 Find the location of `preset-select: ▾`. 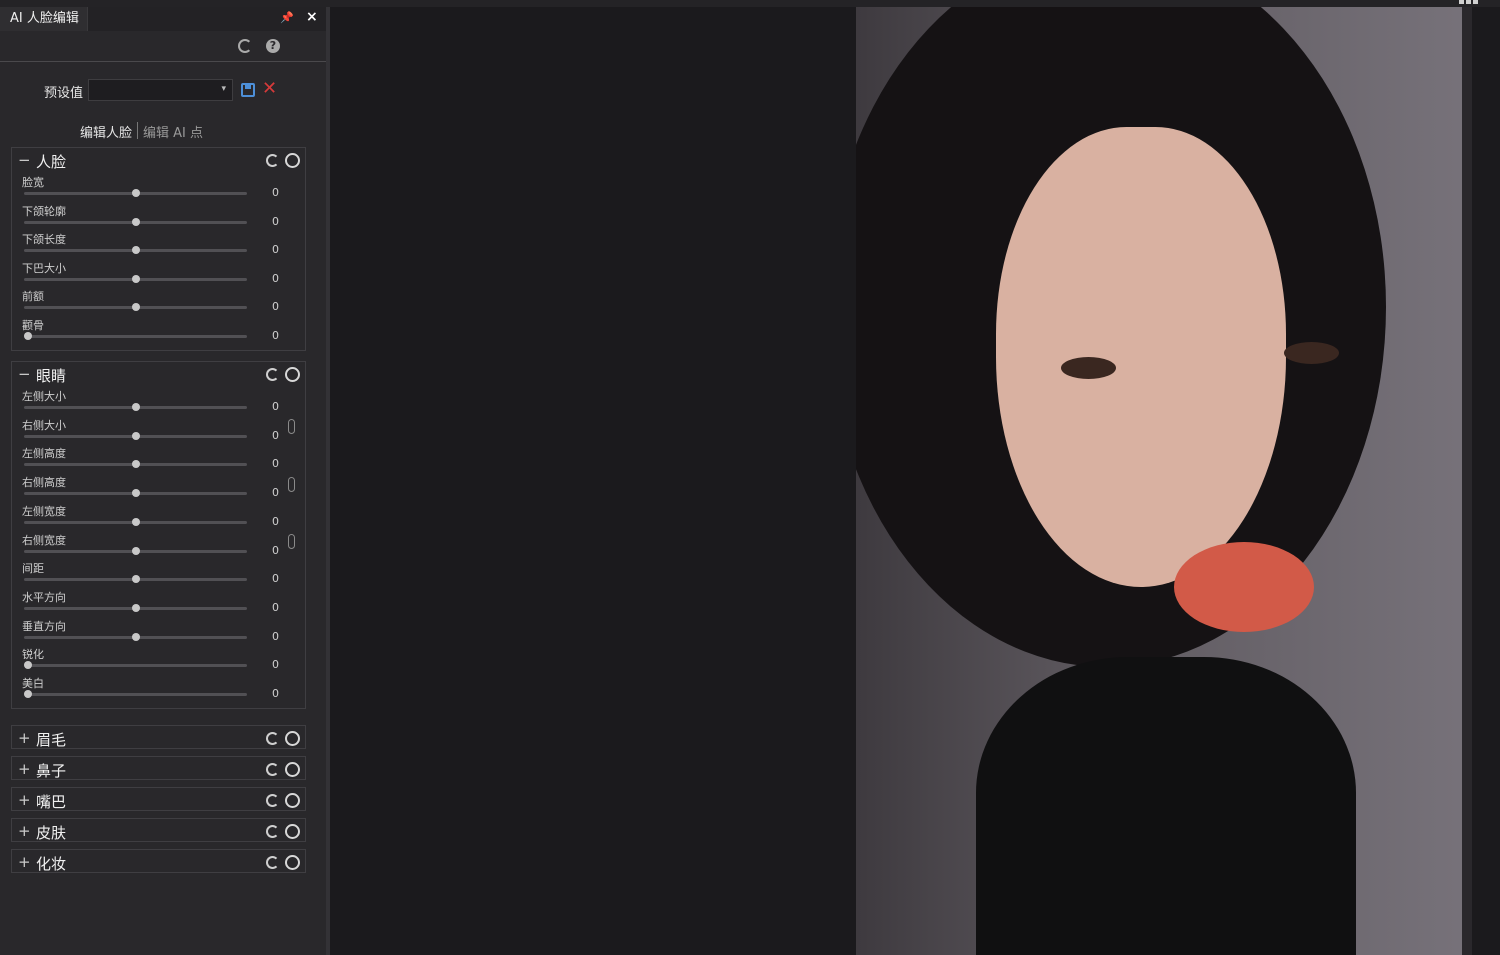

preset-select: ▾ is located at coordinates (160, 90).